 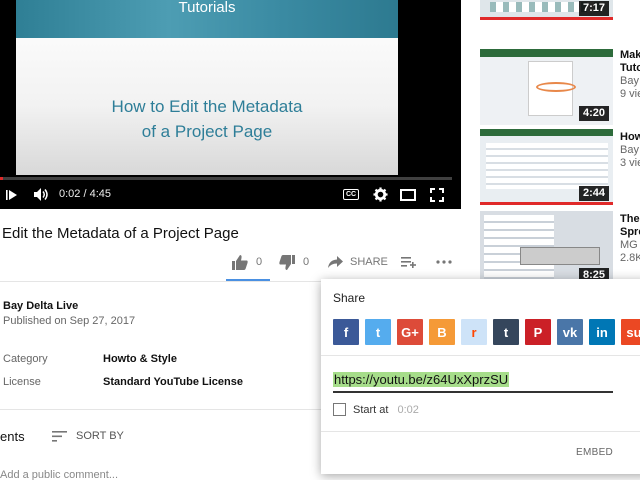 I want to click on vk-icon: vk, so click(x=570, y=332).